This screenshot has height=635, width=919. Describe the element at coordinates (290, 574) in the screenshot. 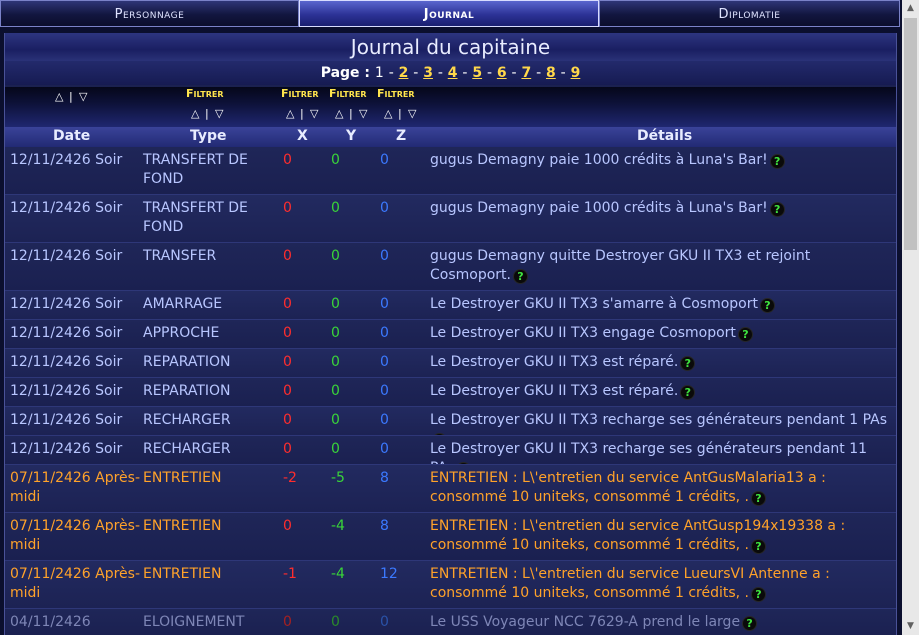

I see `row-x: -1` at that location.